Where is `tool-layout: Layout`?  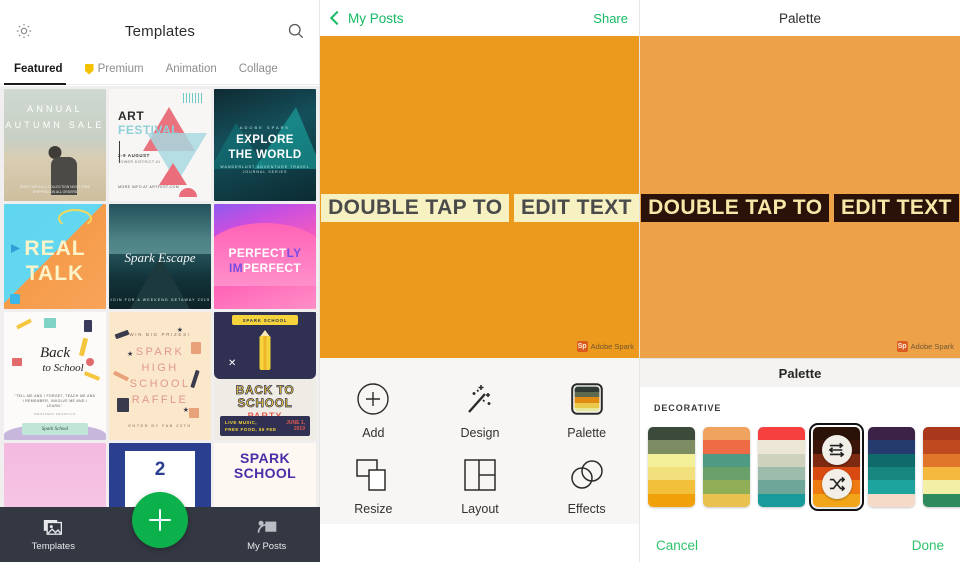 tool-layout: Layout is located at coordinates (480, 483).